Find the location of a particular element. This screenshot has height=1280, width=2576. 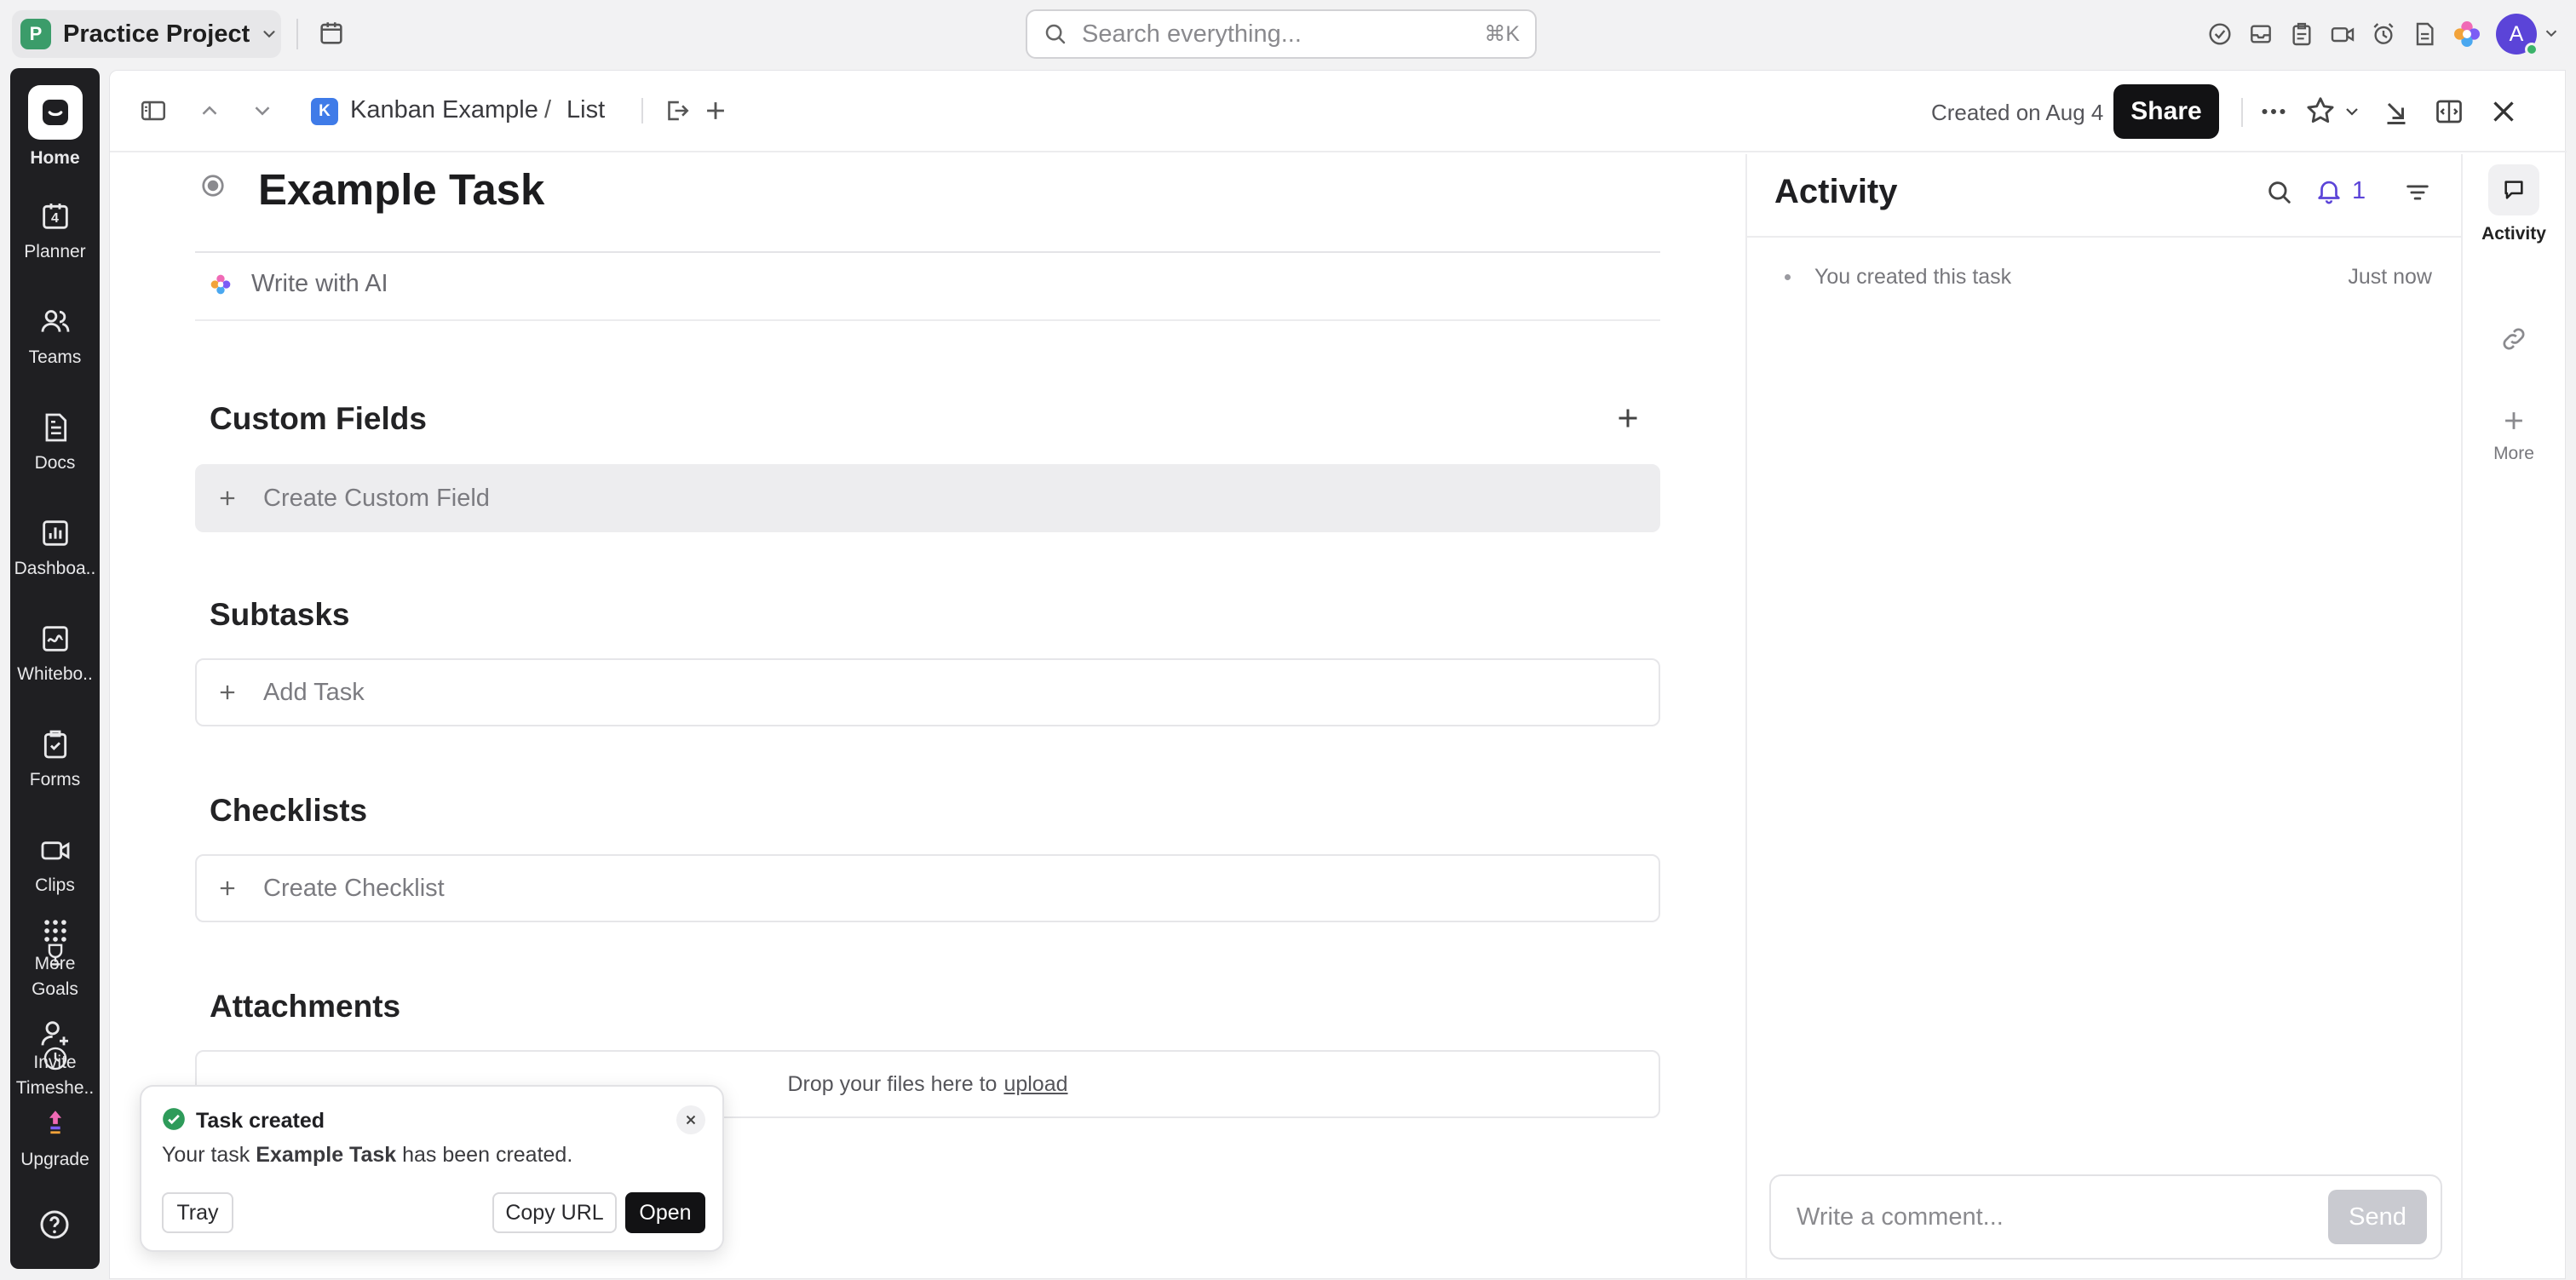

search-bar: Search everything... ⌘K is located at coordinates (1282, 34).